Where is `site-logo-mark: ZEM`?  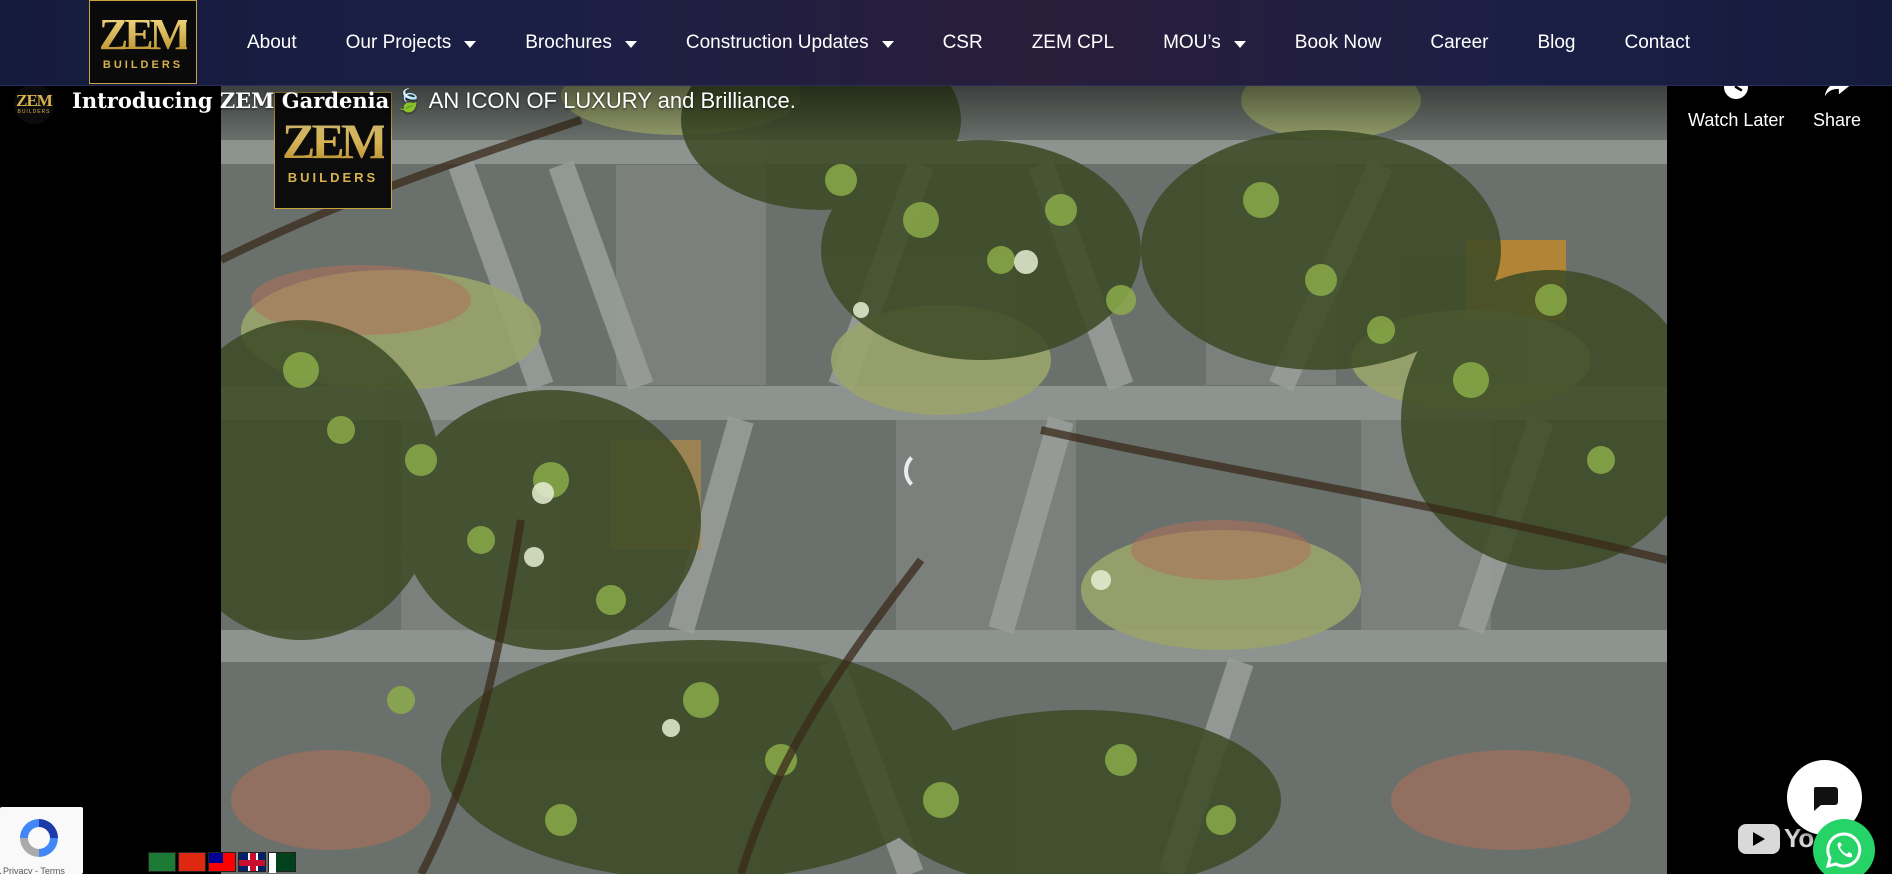 site-logo-mark: ZEM is located at coordinates (144, 34).